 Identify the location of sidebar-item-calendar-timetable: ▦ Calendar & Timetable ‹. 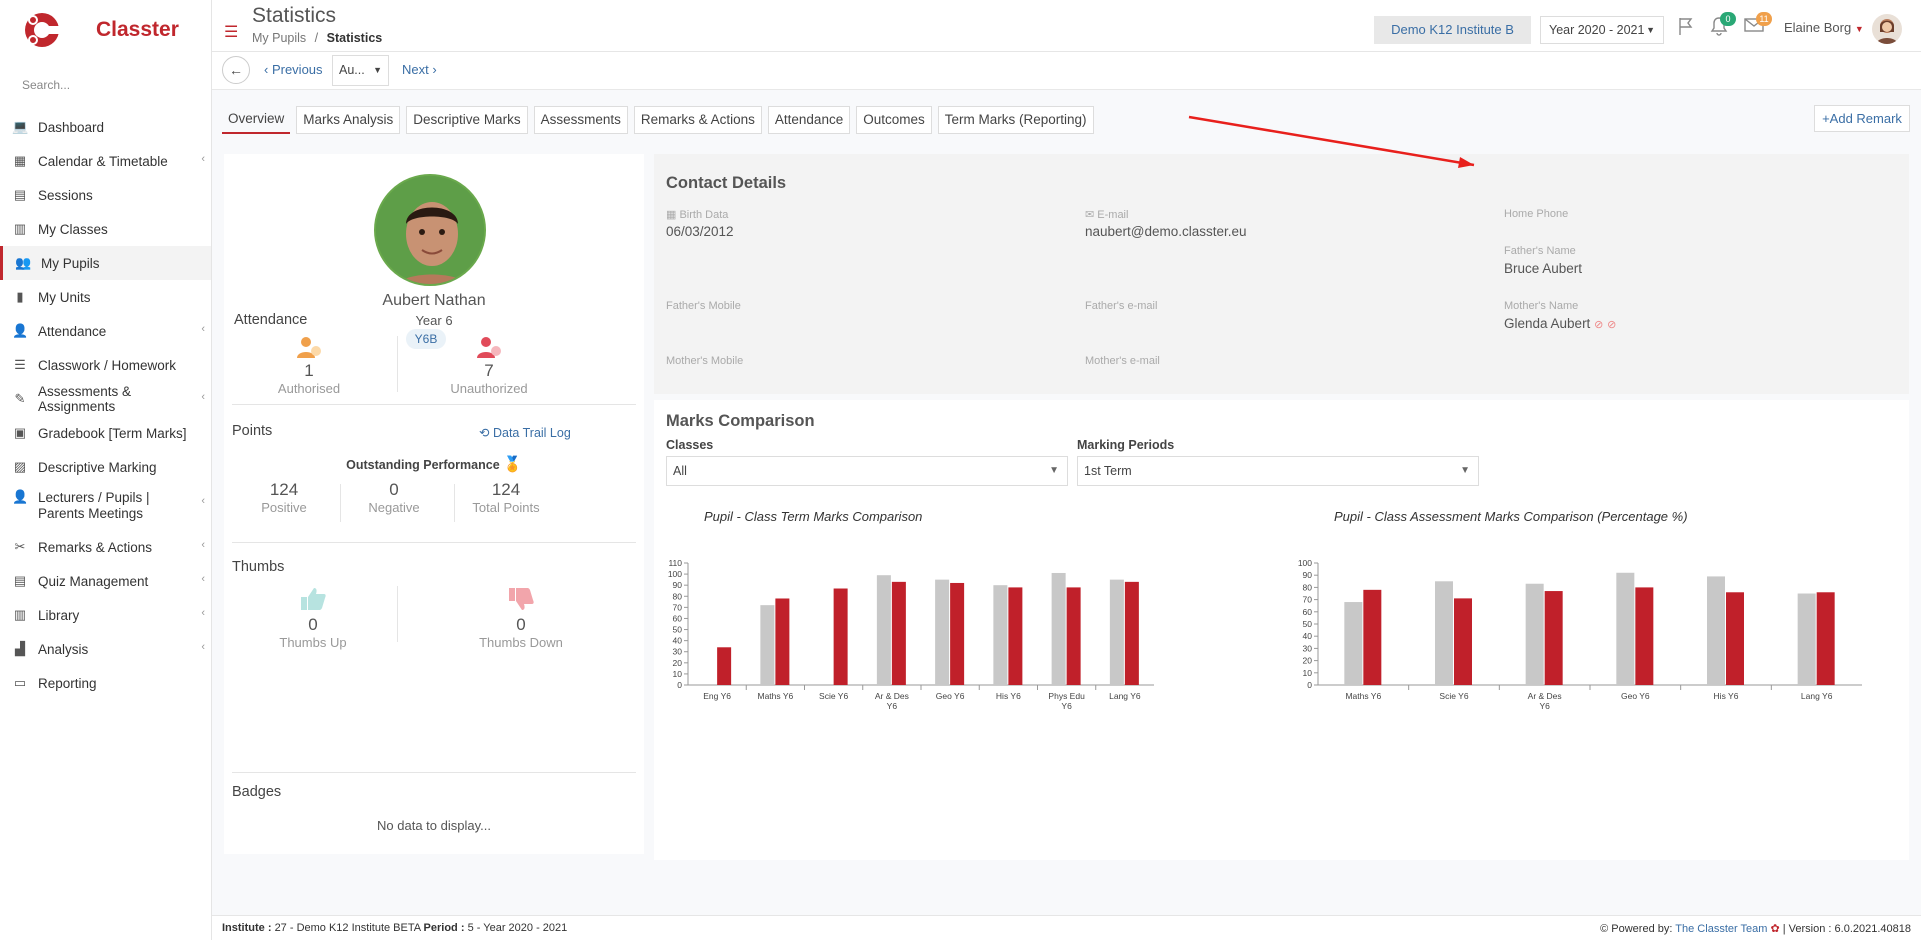
(105, 161).